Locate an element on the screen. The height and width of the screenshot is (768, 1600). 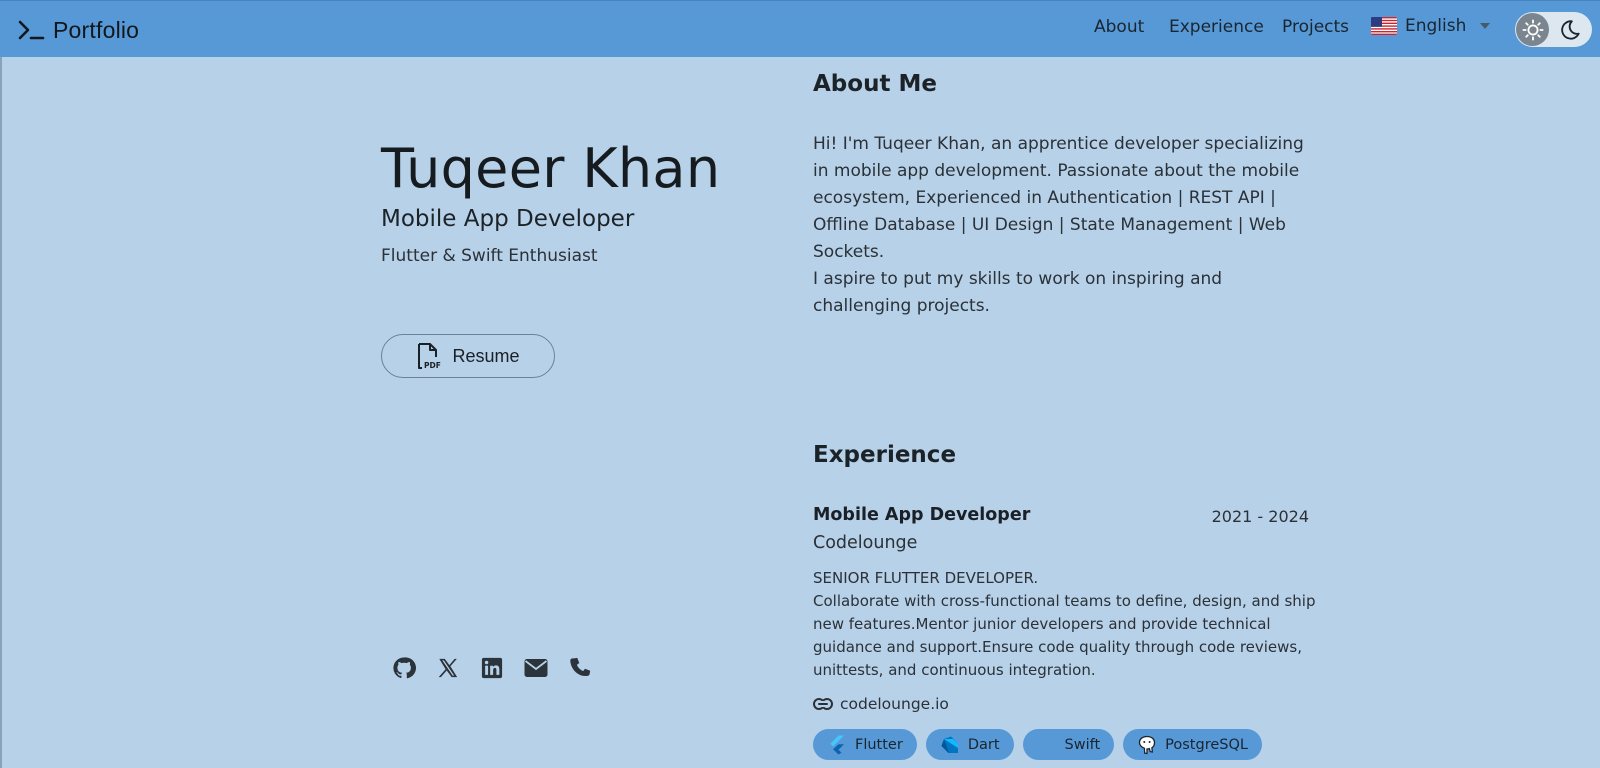
job-dates: 2021 - 2024 is located at coordinates (1260, 516).